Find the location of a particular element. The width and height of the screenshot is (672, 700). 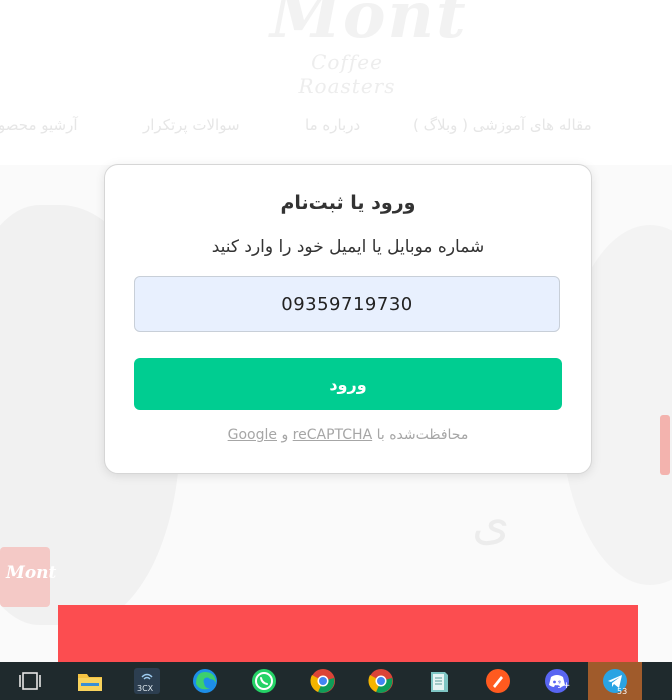

notepad-icon is located at coordinates (439, 681).